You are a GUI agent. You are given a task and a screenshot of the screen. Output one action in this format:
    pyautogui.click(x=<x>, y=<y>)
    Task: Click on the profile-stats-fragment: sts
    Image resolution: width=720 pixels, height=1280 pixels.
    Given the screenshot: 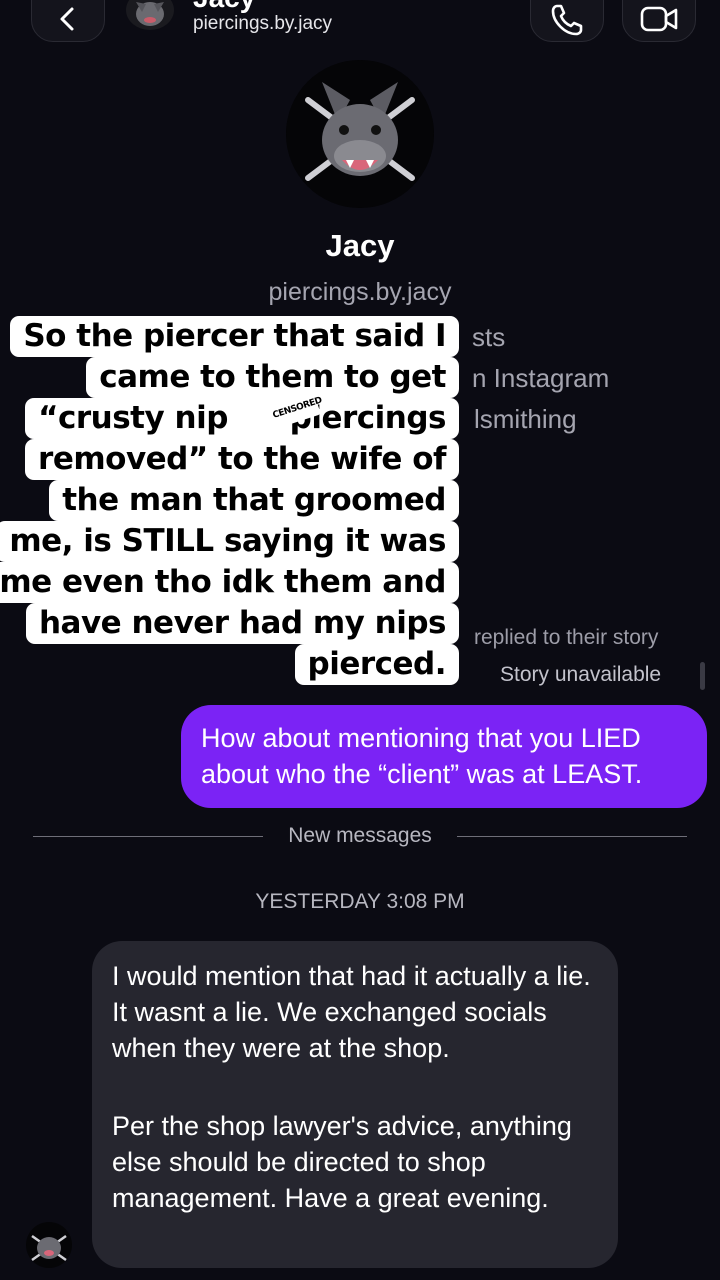 What is the action you would take?
    pyautogui.click(x=489, y=337)
    